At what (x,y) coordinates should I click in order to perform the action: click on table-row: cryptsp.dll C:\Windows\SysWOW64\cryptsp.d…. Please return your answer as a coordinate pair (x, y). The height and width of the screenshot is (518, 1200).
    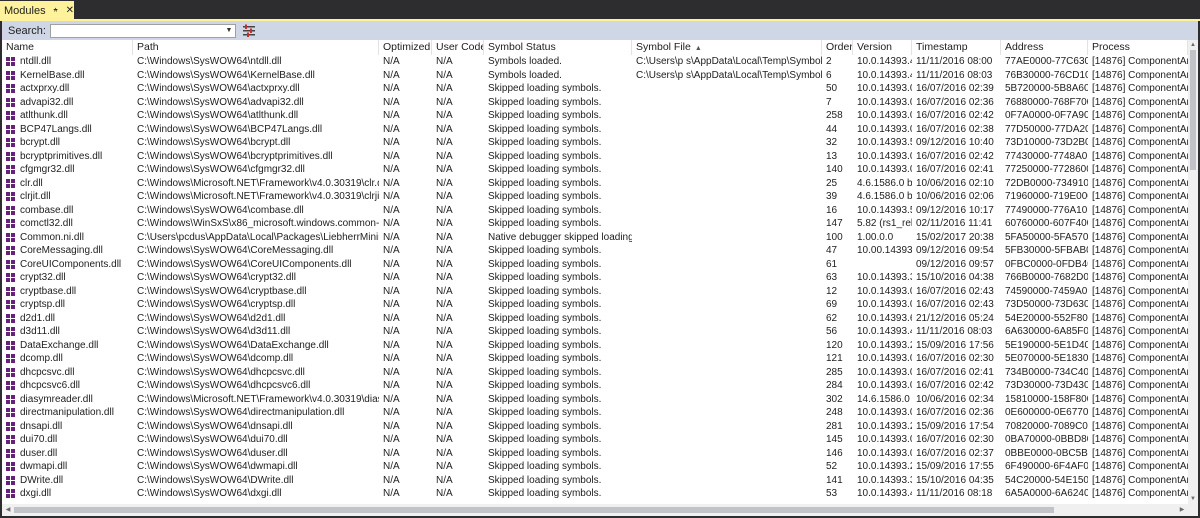
    Looking at the image, I should click on (595, 305).